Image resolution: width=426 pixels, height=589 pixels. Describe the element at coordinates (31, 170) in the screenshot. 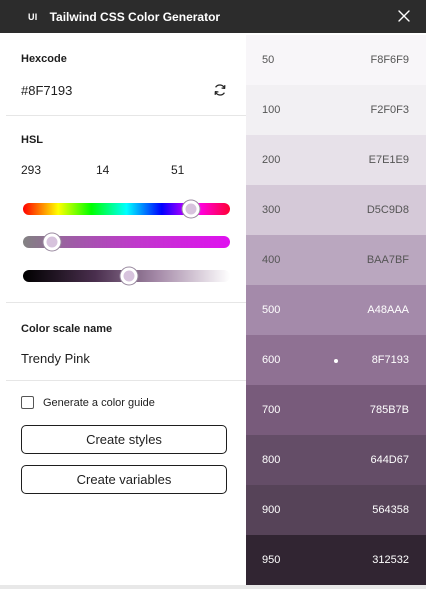

I see `hue-value: 293` at that location.